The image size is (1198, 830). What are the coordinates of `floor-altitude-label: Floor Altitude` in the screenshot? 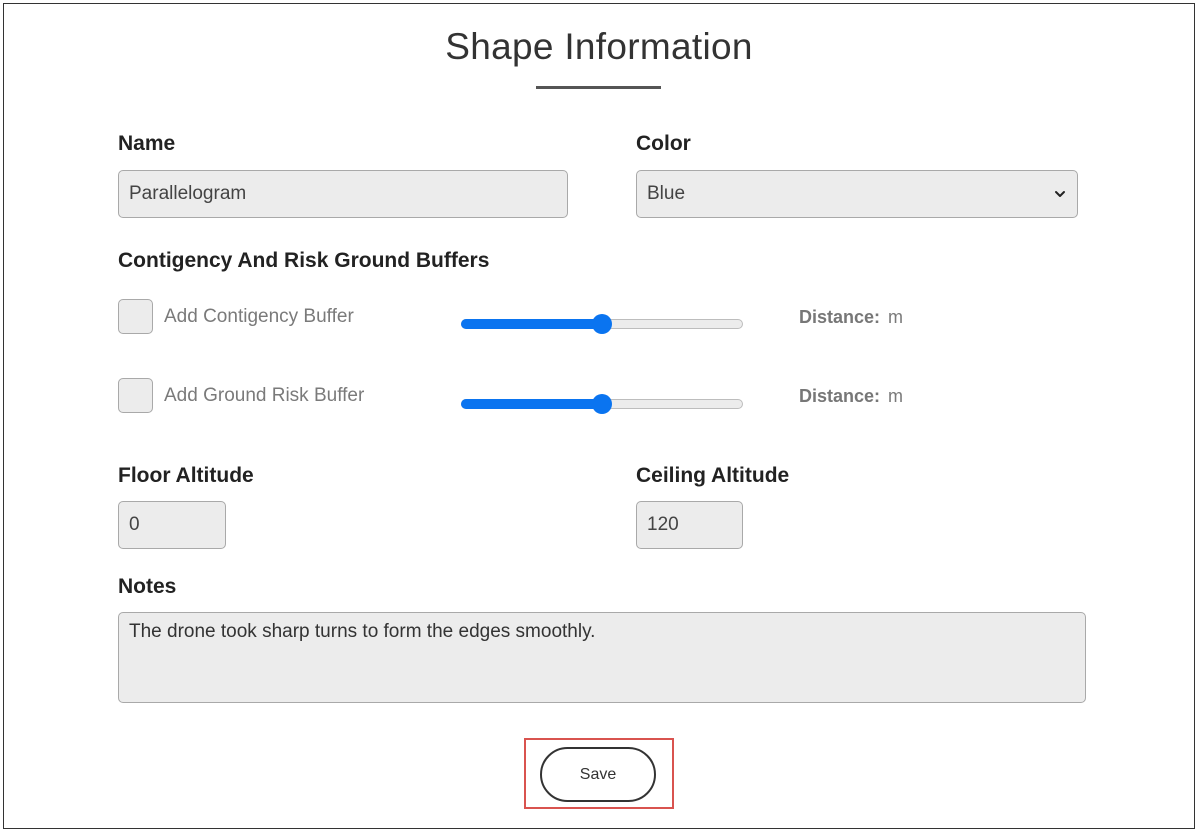 It's located at (186, 475).